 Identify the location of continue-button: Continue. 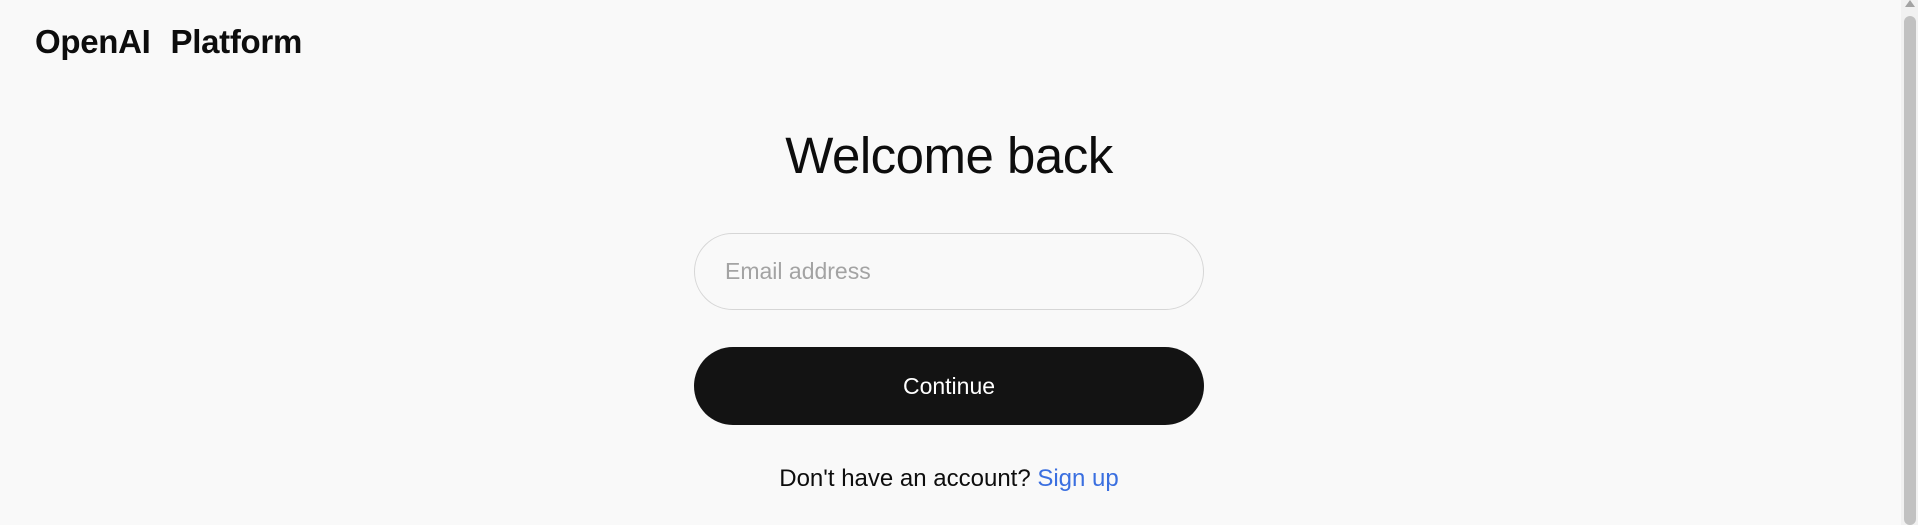
(949, 386).